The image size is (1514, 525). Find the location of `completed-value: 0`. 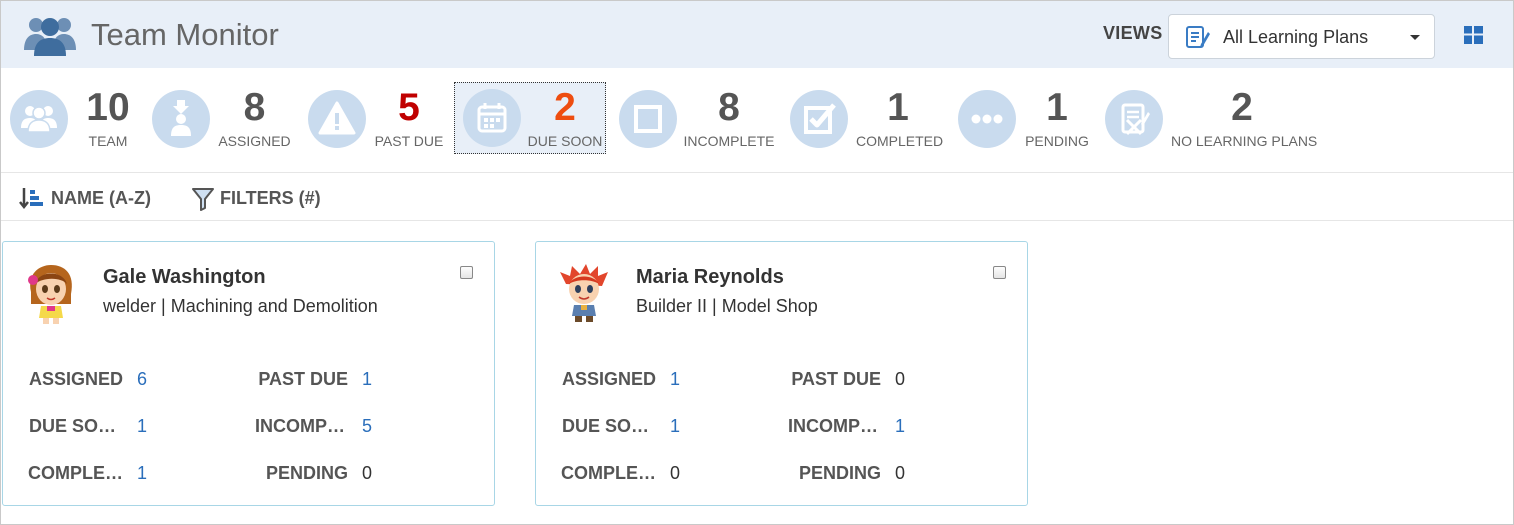

completed-value: 0 is located at coordinates (675, 473).